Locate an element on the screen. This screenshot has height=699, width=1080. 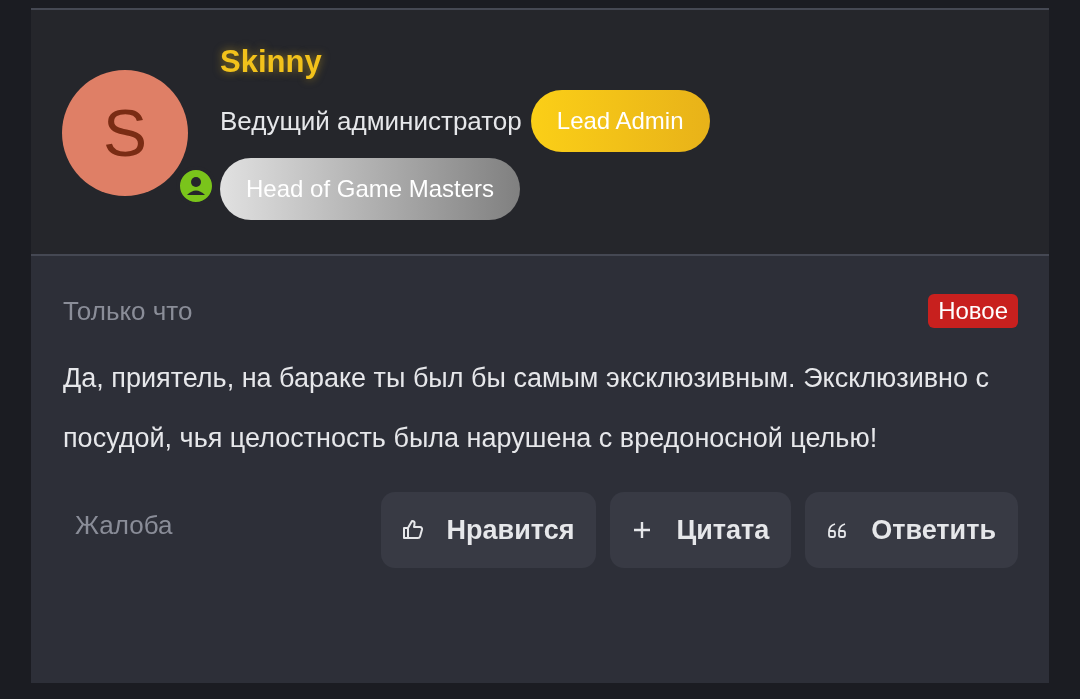
post-time: Только что is located at coordinates (128, 311).